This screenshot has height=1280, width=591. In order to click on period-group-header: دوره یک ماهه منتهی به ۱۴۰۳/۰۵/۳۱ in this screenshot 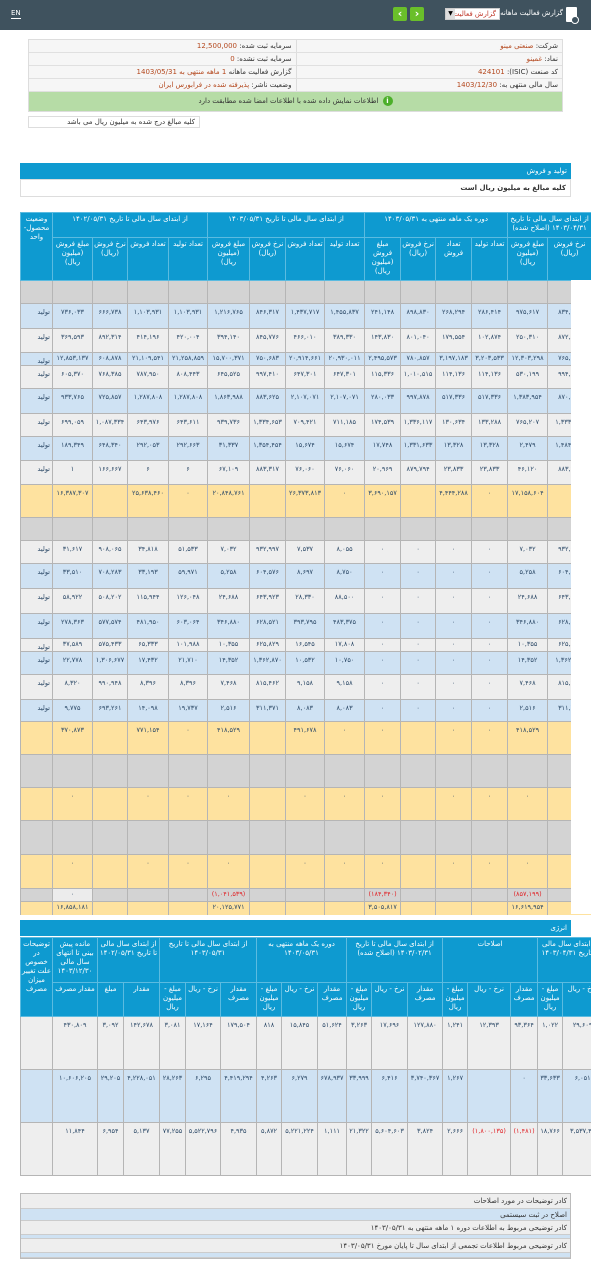, I will do `click(302, 960)`.